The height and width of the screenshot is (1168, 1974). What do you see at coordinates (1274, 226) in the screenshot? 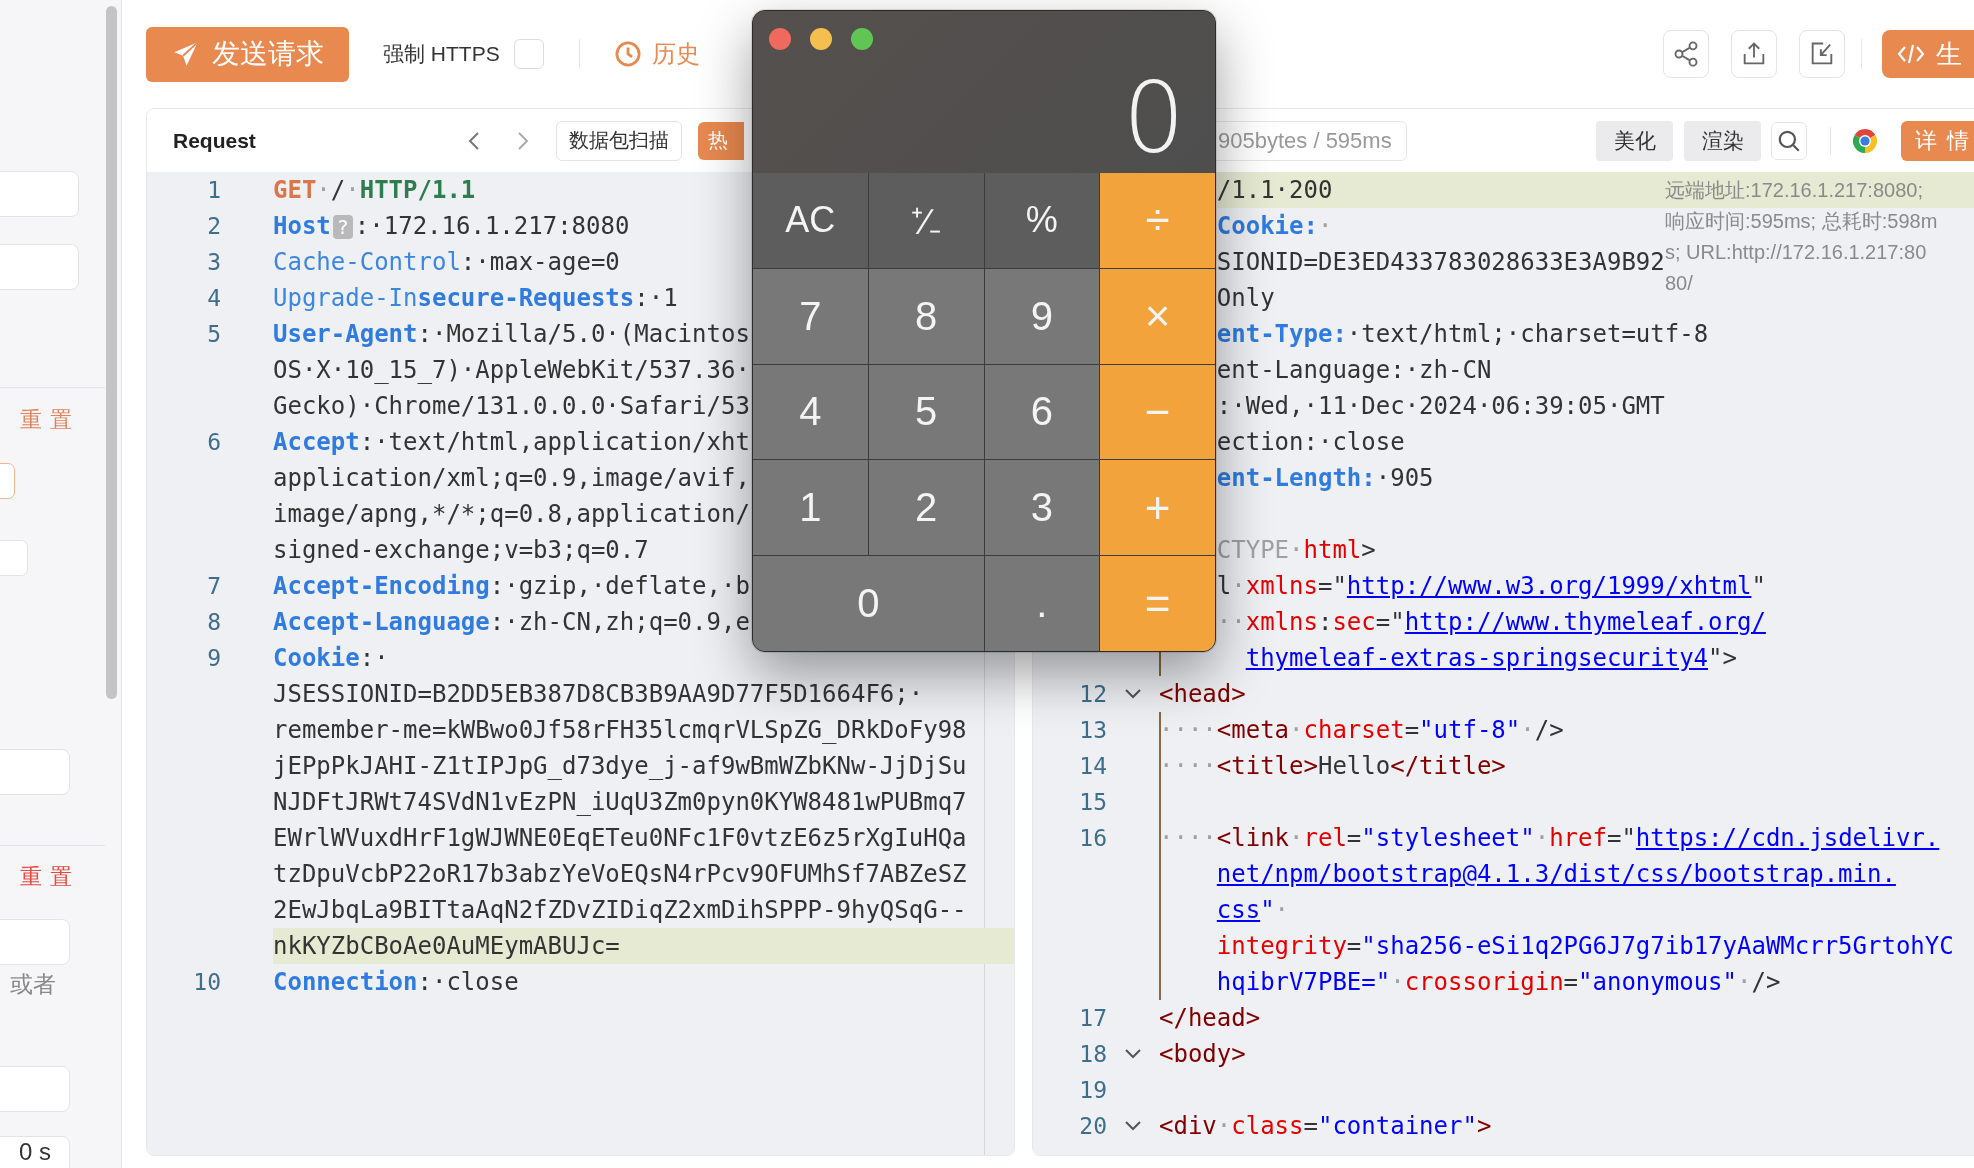
I see `code-line: Cookie:·` at bounding box center [1274, 226].